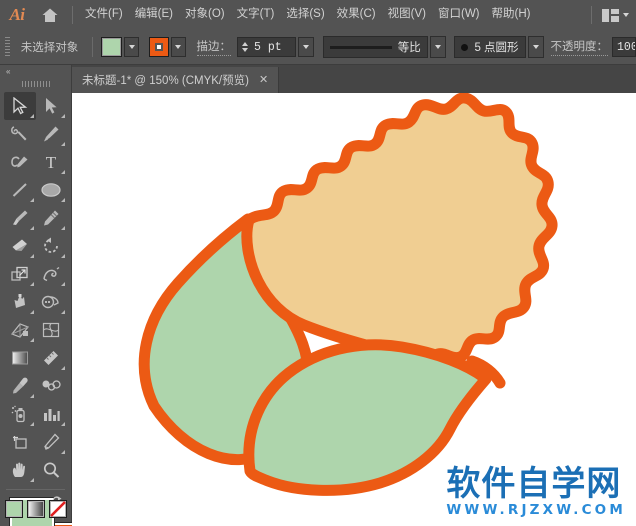 The image size is (636, 526). What do you see at coordinates (407, 15) in the screenshot?
I see `menu-item-view: 视图(V)` at bounding box center [407, 15].